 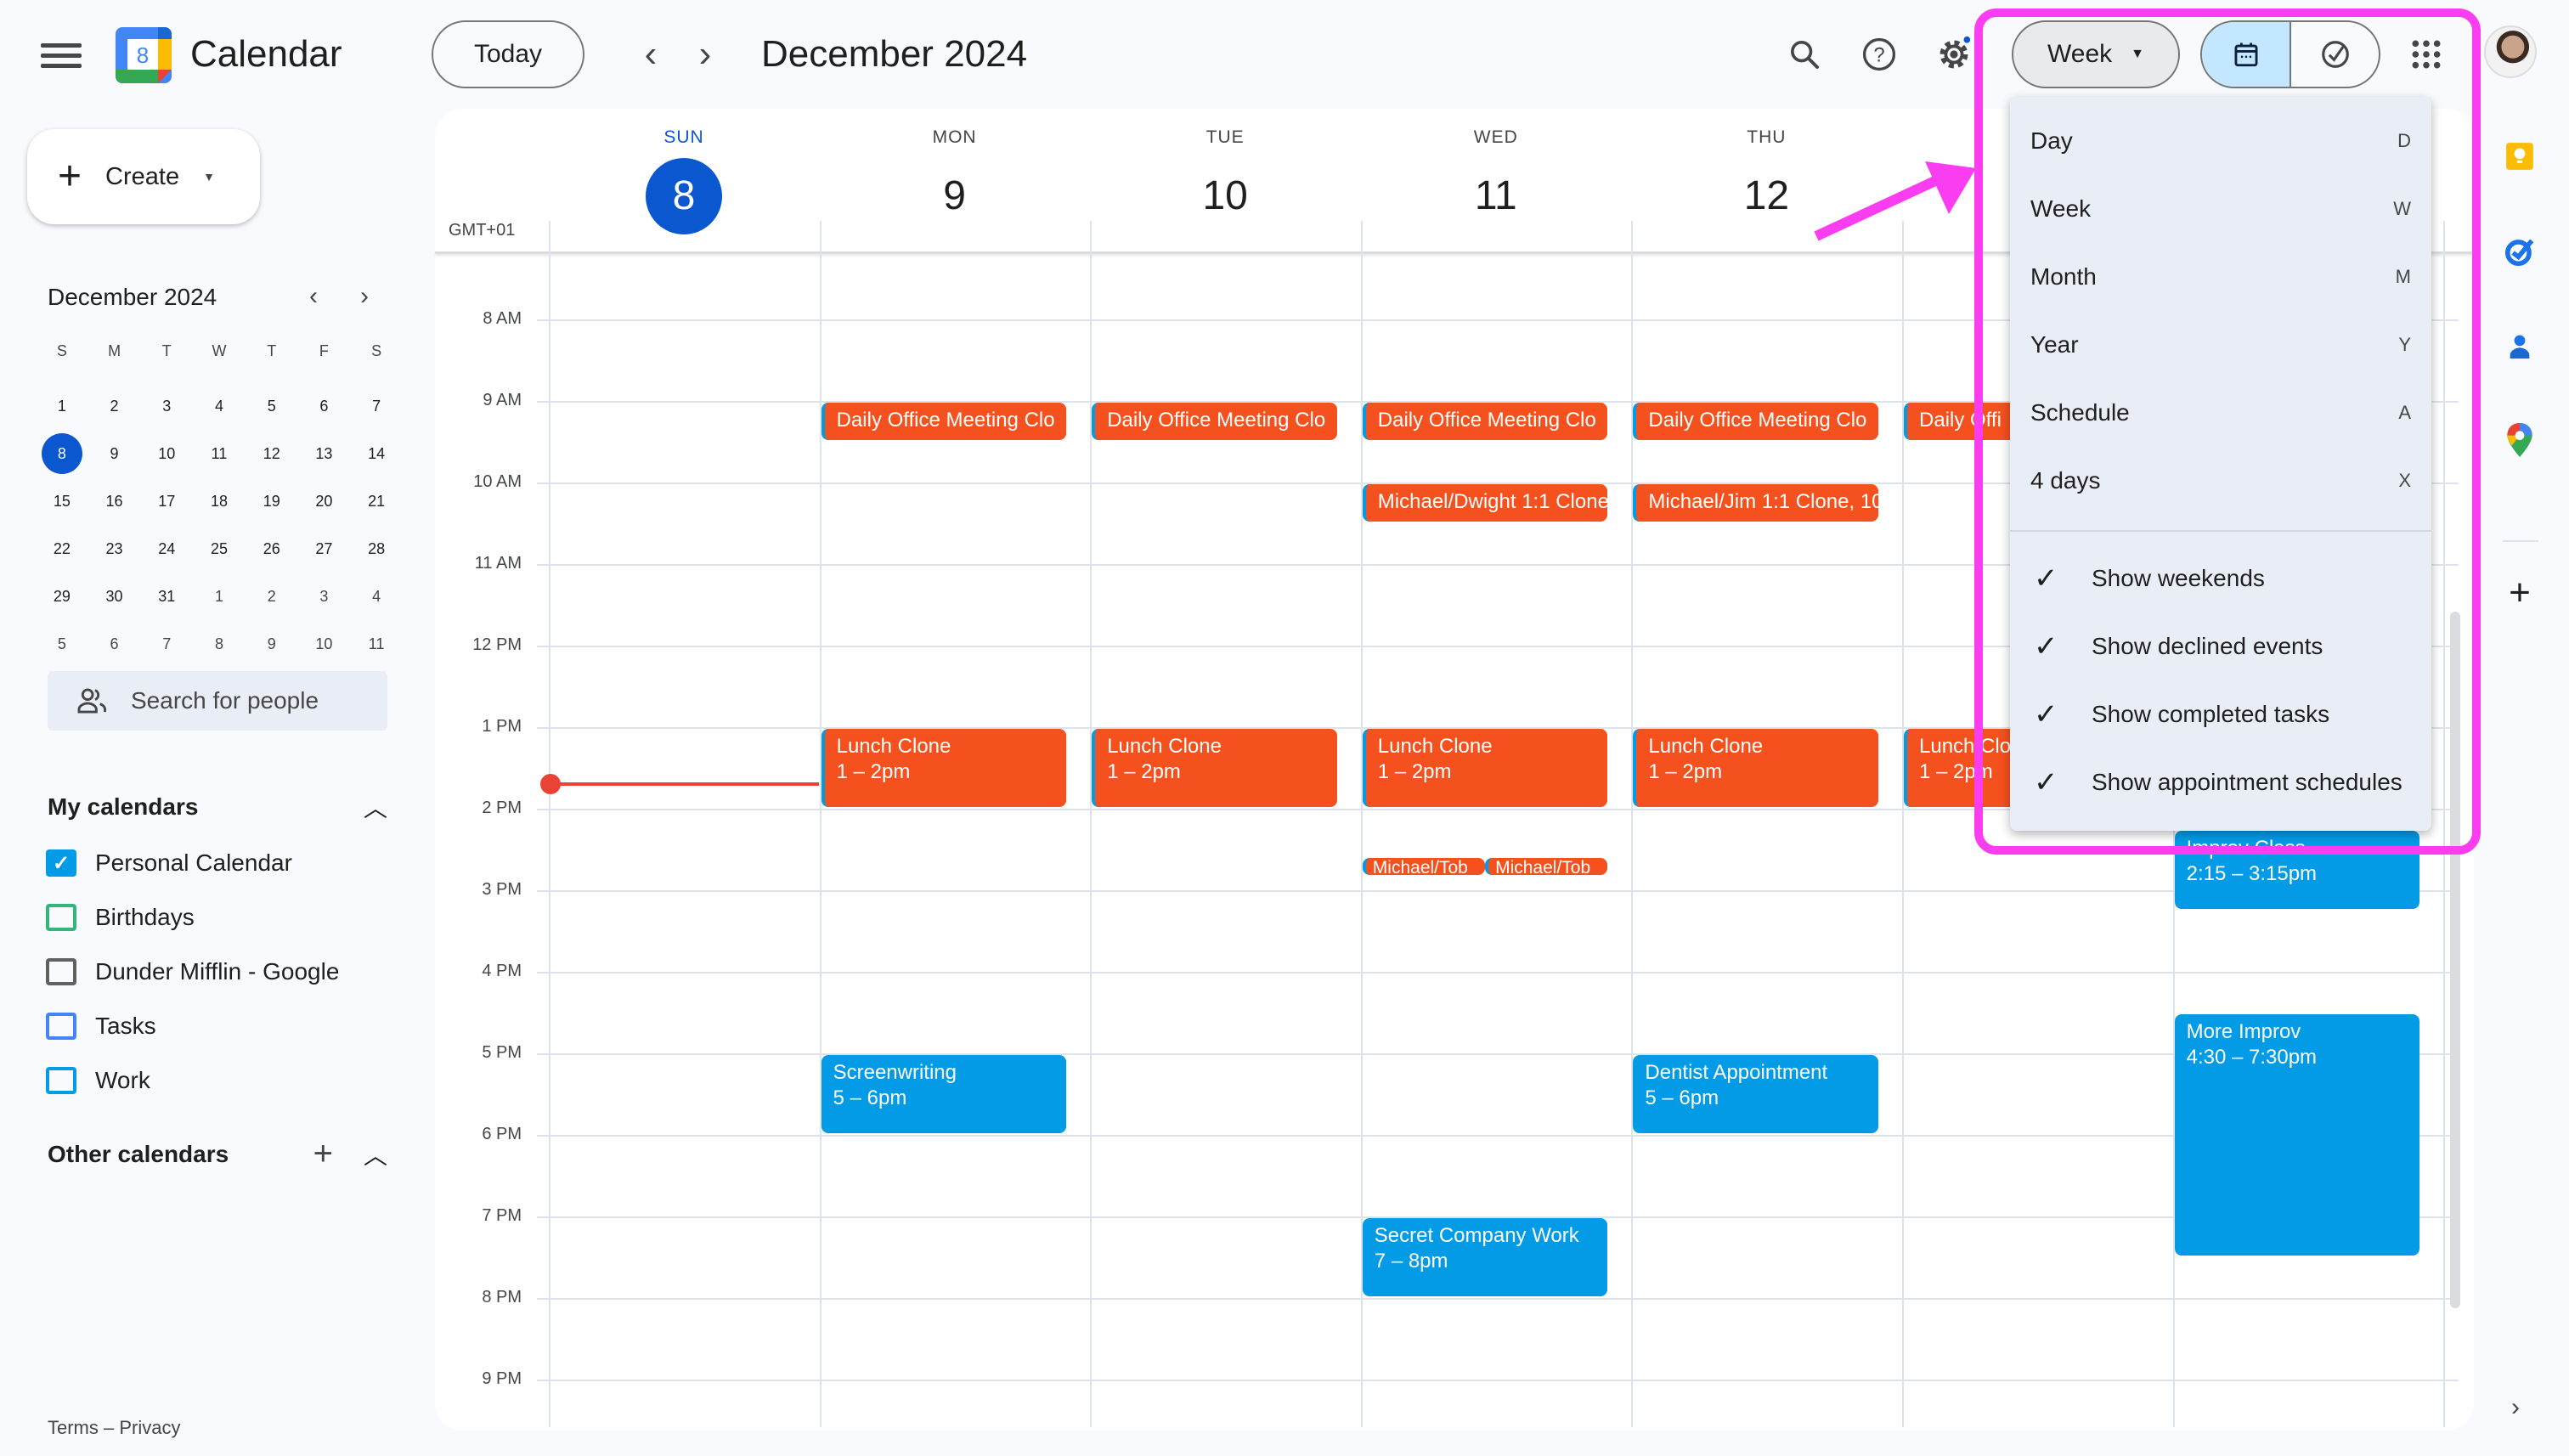 I want to click on calendar-item: Birthdays, so click(x=225, y=917).